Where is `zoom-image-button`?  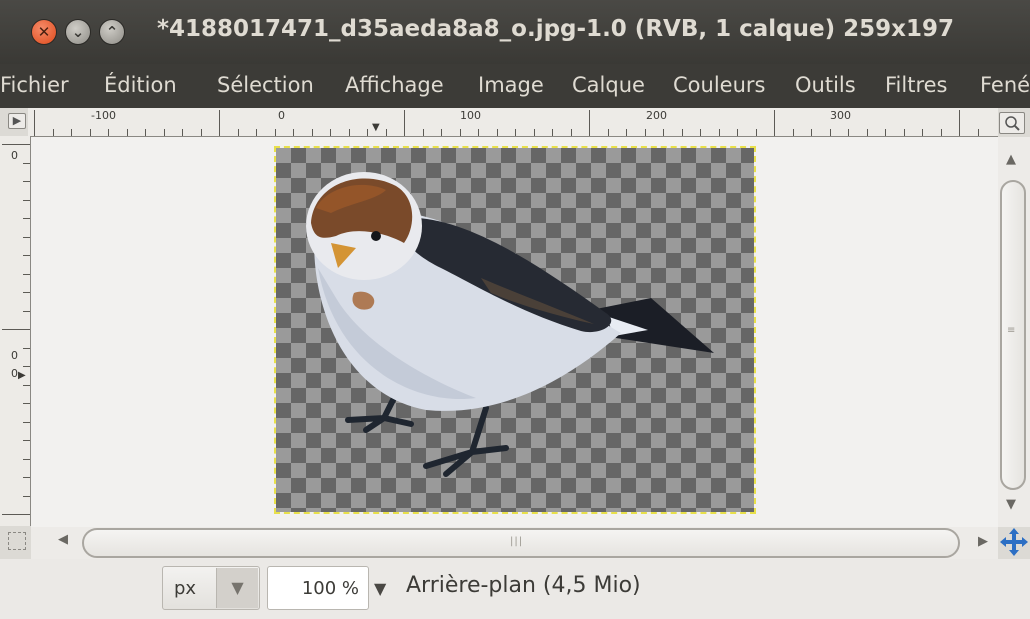
zoom-image-button is located at coordinates (1012, 123).